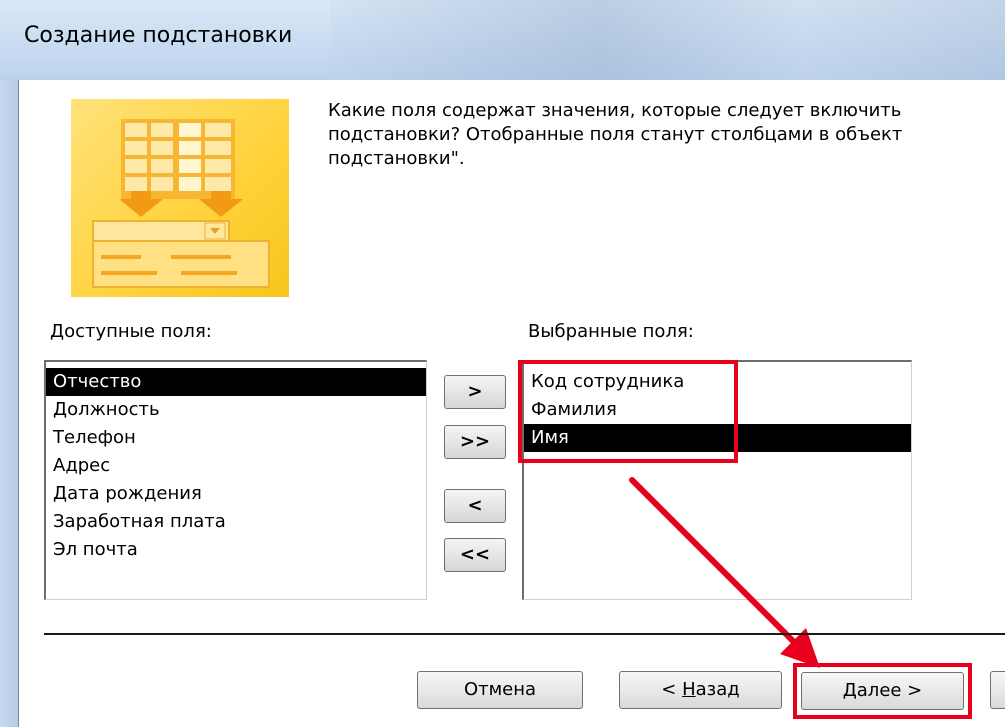 This screenshot has height=727, width=1005. I want to click on remove-all-fields-button: <<, so click(475, 555).